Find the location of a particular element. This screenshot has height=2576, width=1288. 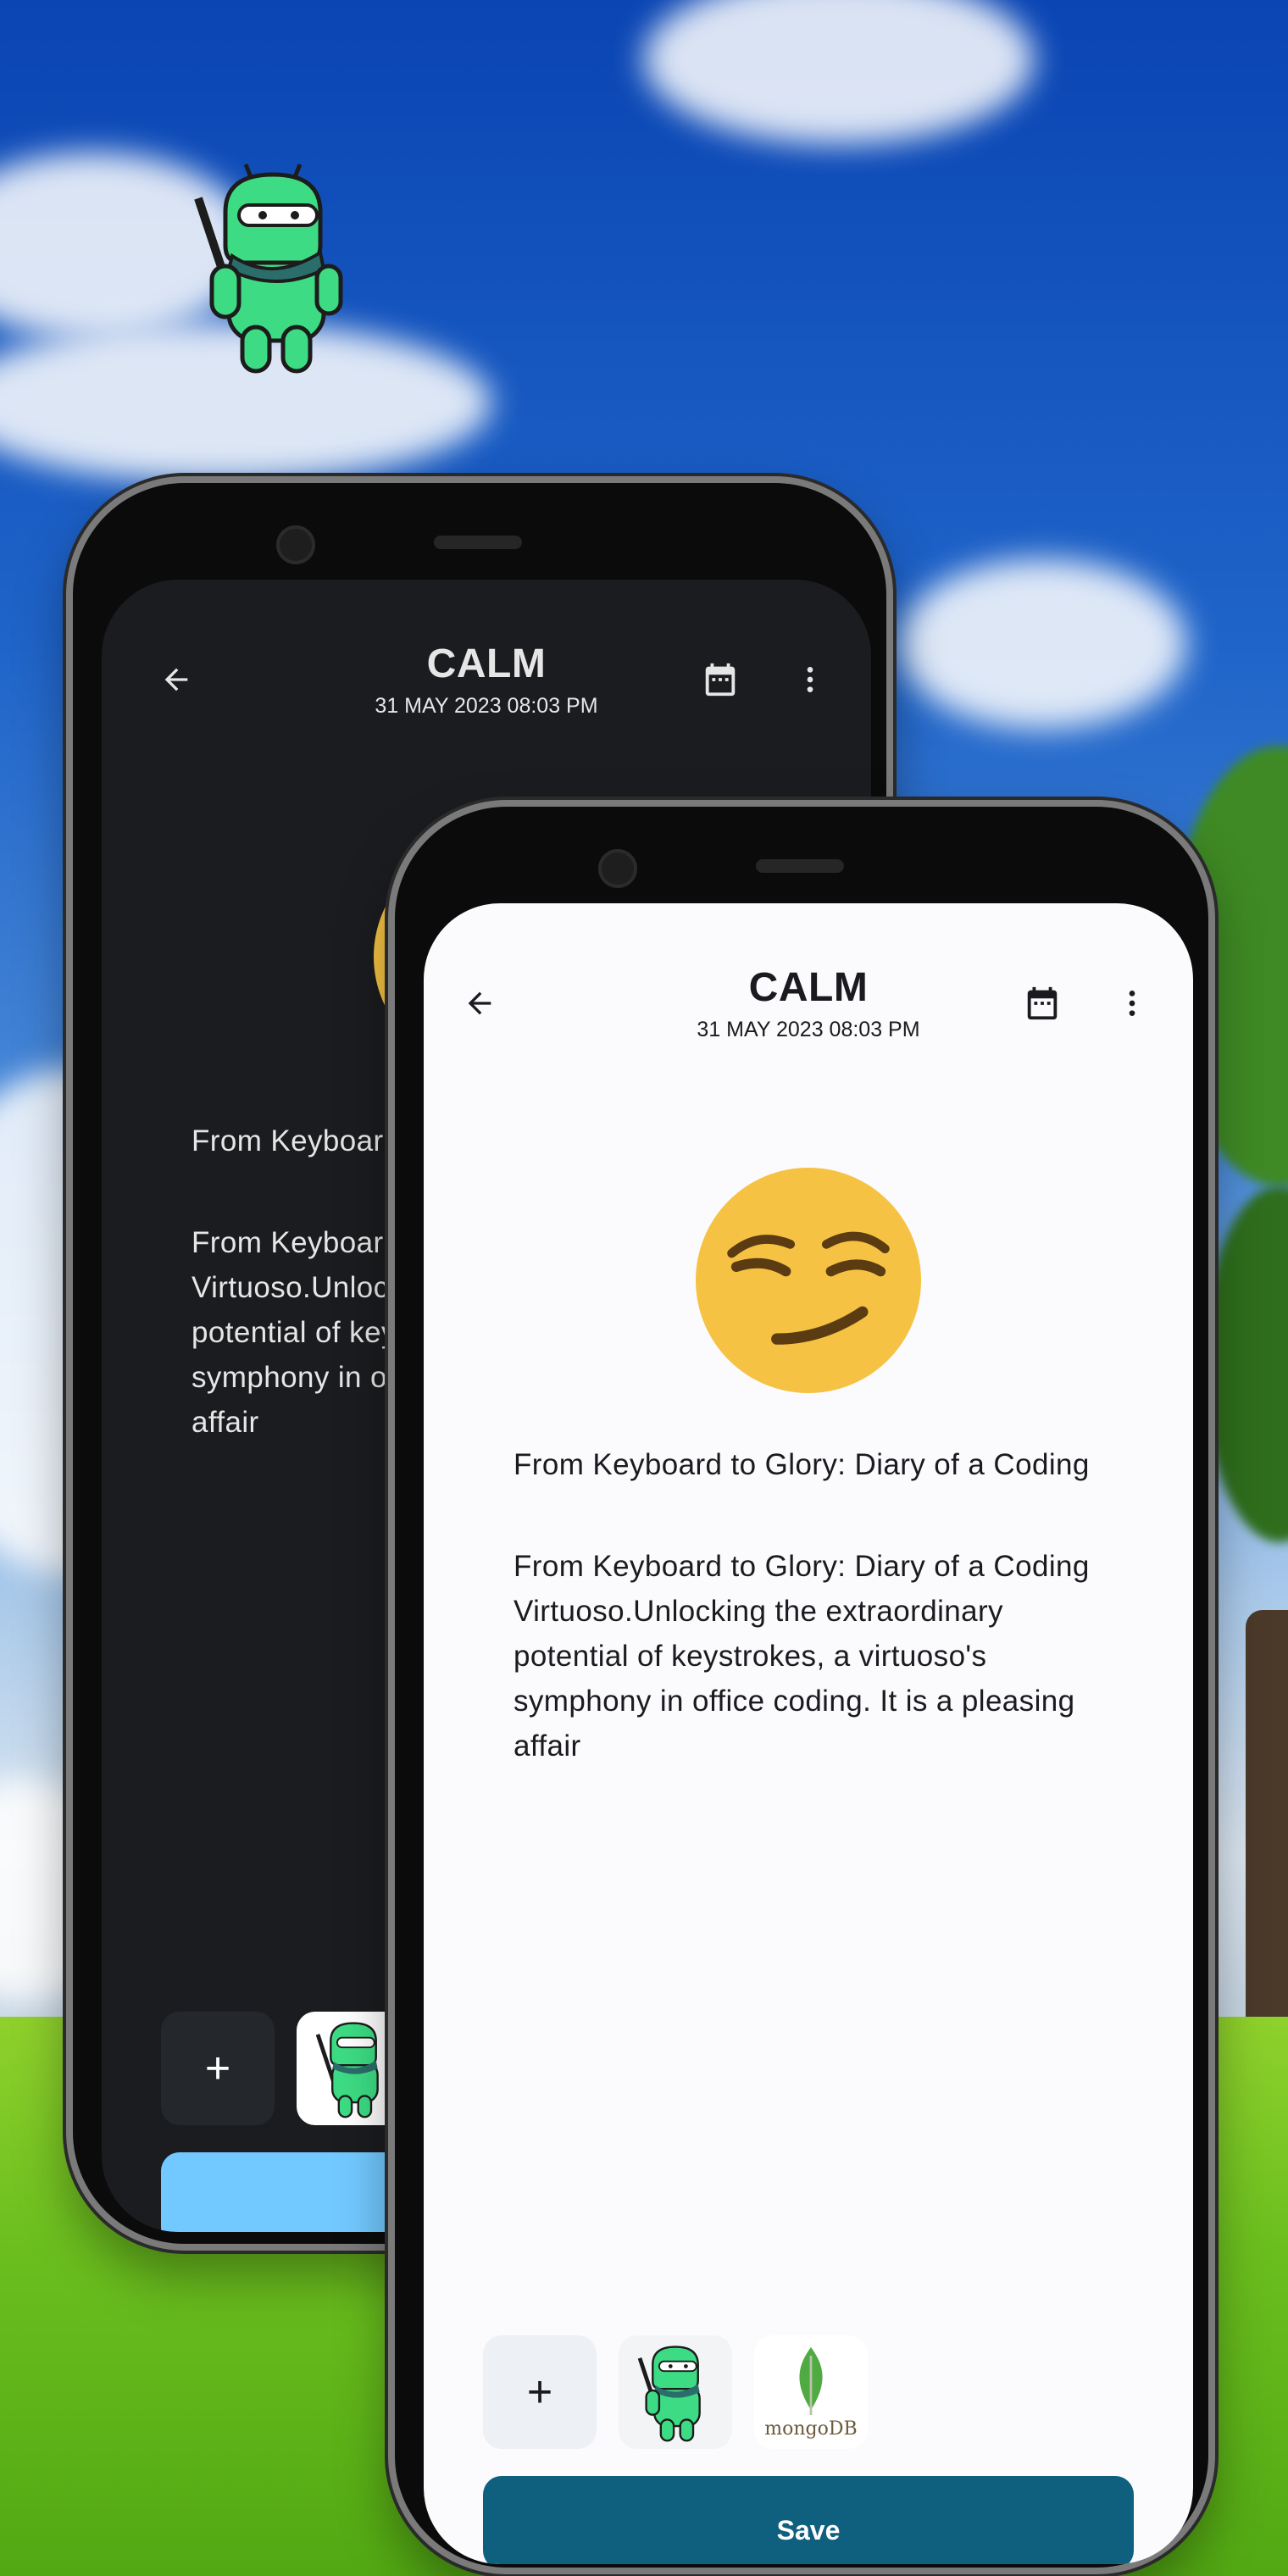

smirking-face-icon is located at coordinates (808, 1280).